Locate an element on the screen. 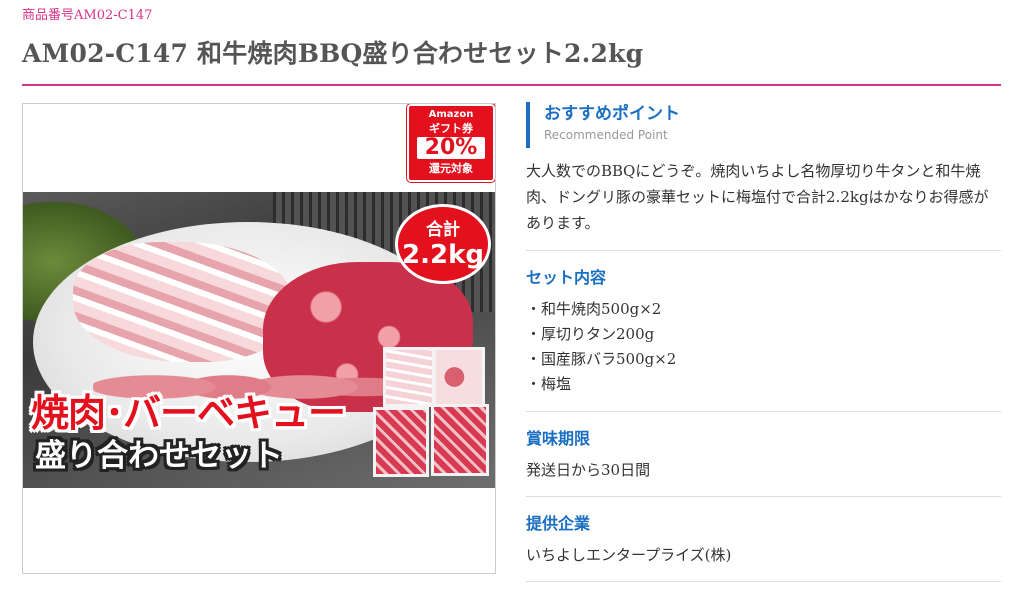 Image resolution: width=1020 pixels, height=601 pixels. provider-heading: 提供企業 is located at coordinates (558, 523).